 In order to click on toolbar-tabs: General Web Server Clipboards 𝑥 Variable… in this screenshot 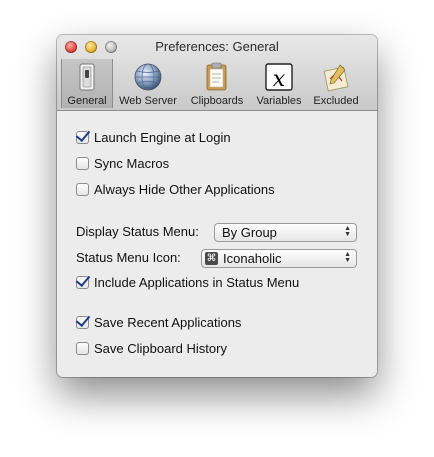, I will do `click(213, 84)`.